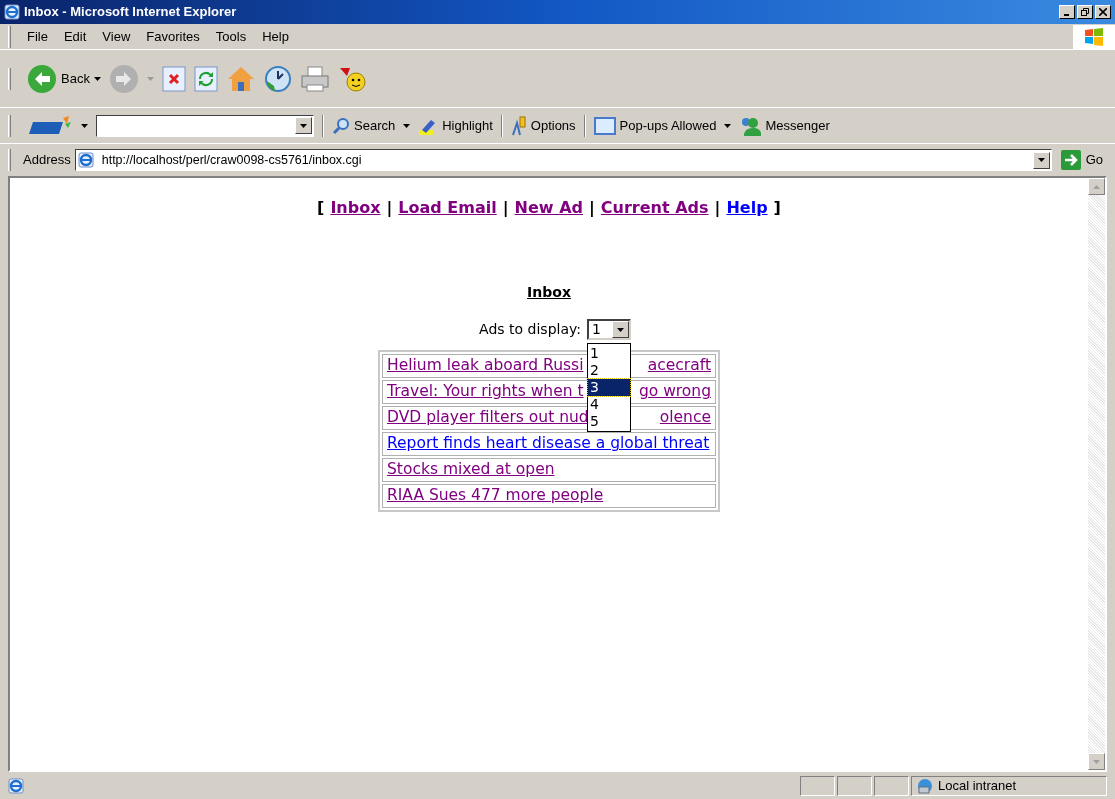  I want to click on refresh-icon, so click(205, 78).